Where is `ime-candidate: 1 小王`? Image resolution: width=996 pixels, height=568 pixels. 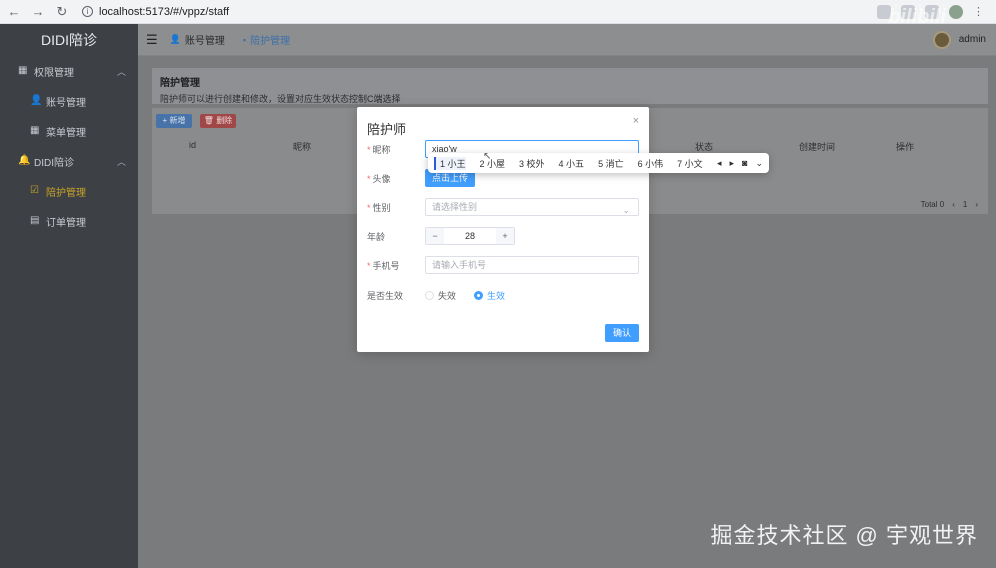 ime-candidate: 1 小王 is located at coordinates (450, 163).